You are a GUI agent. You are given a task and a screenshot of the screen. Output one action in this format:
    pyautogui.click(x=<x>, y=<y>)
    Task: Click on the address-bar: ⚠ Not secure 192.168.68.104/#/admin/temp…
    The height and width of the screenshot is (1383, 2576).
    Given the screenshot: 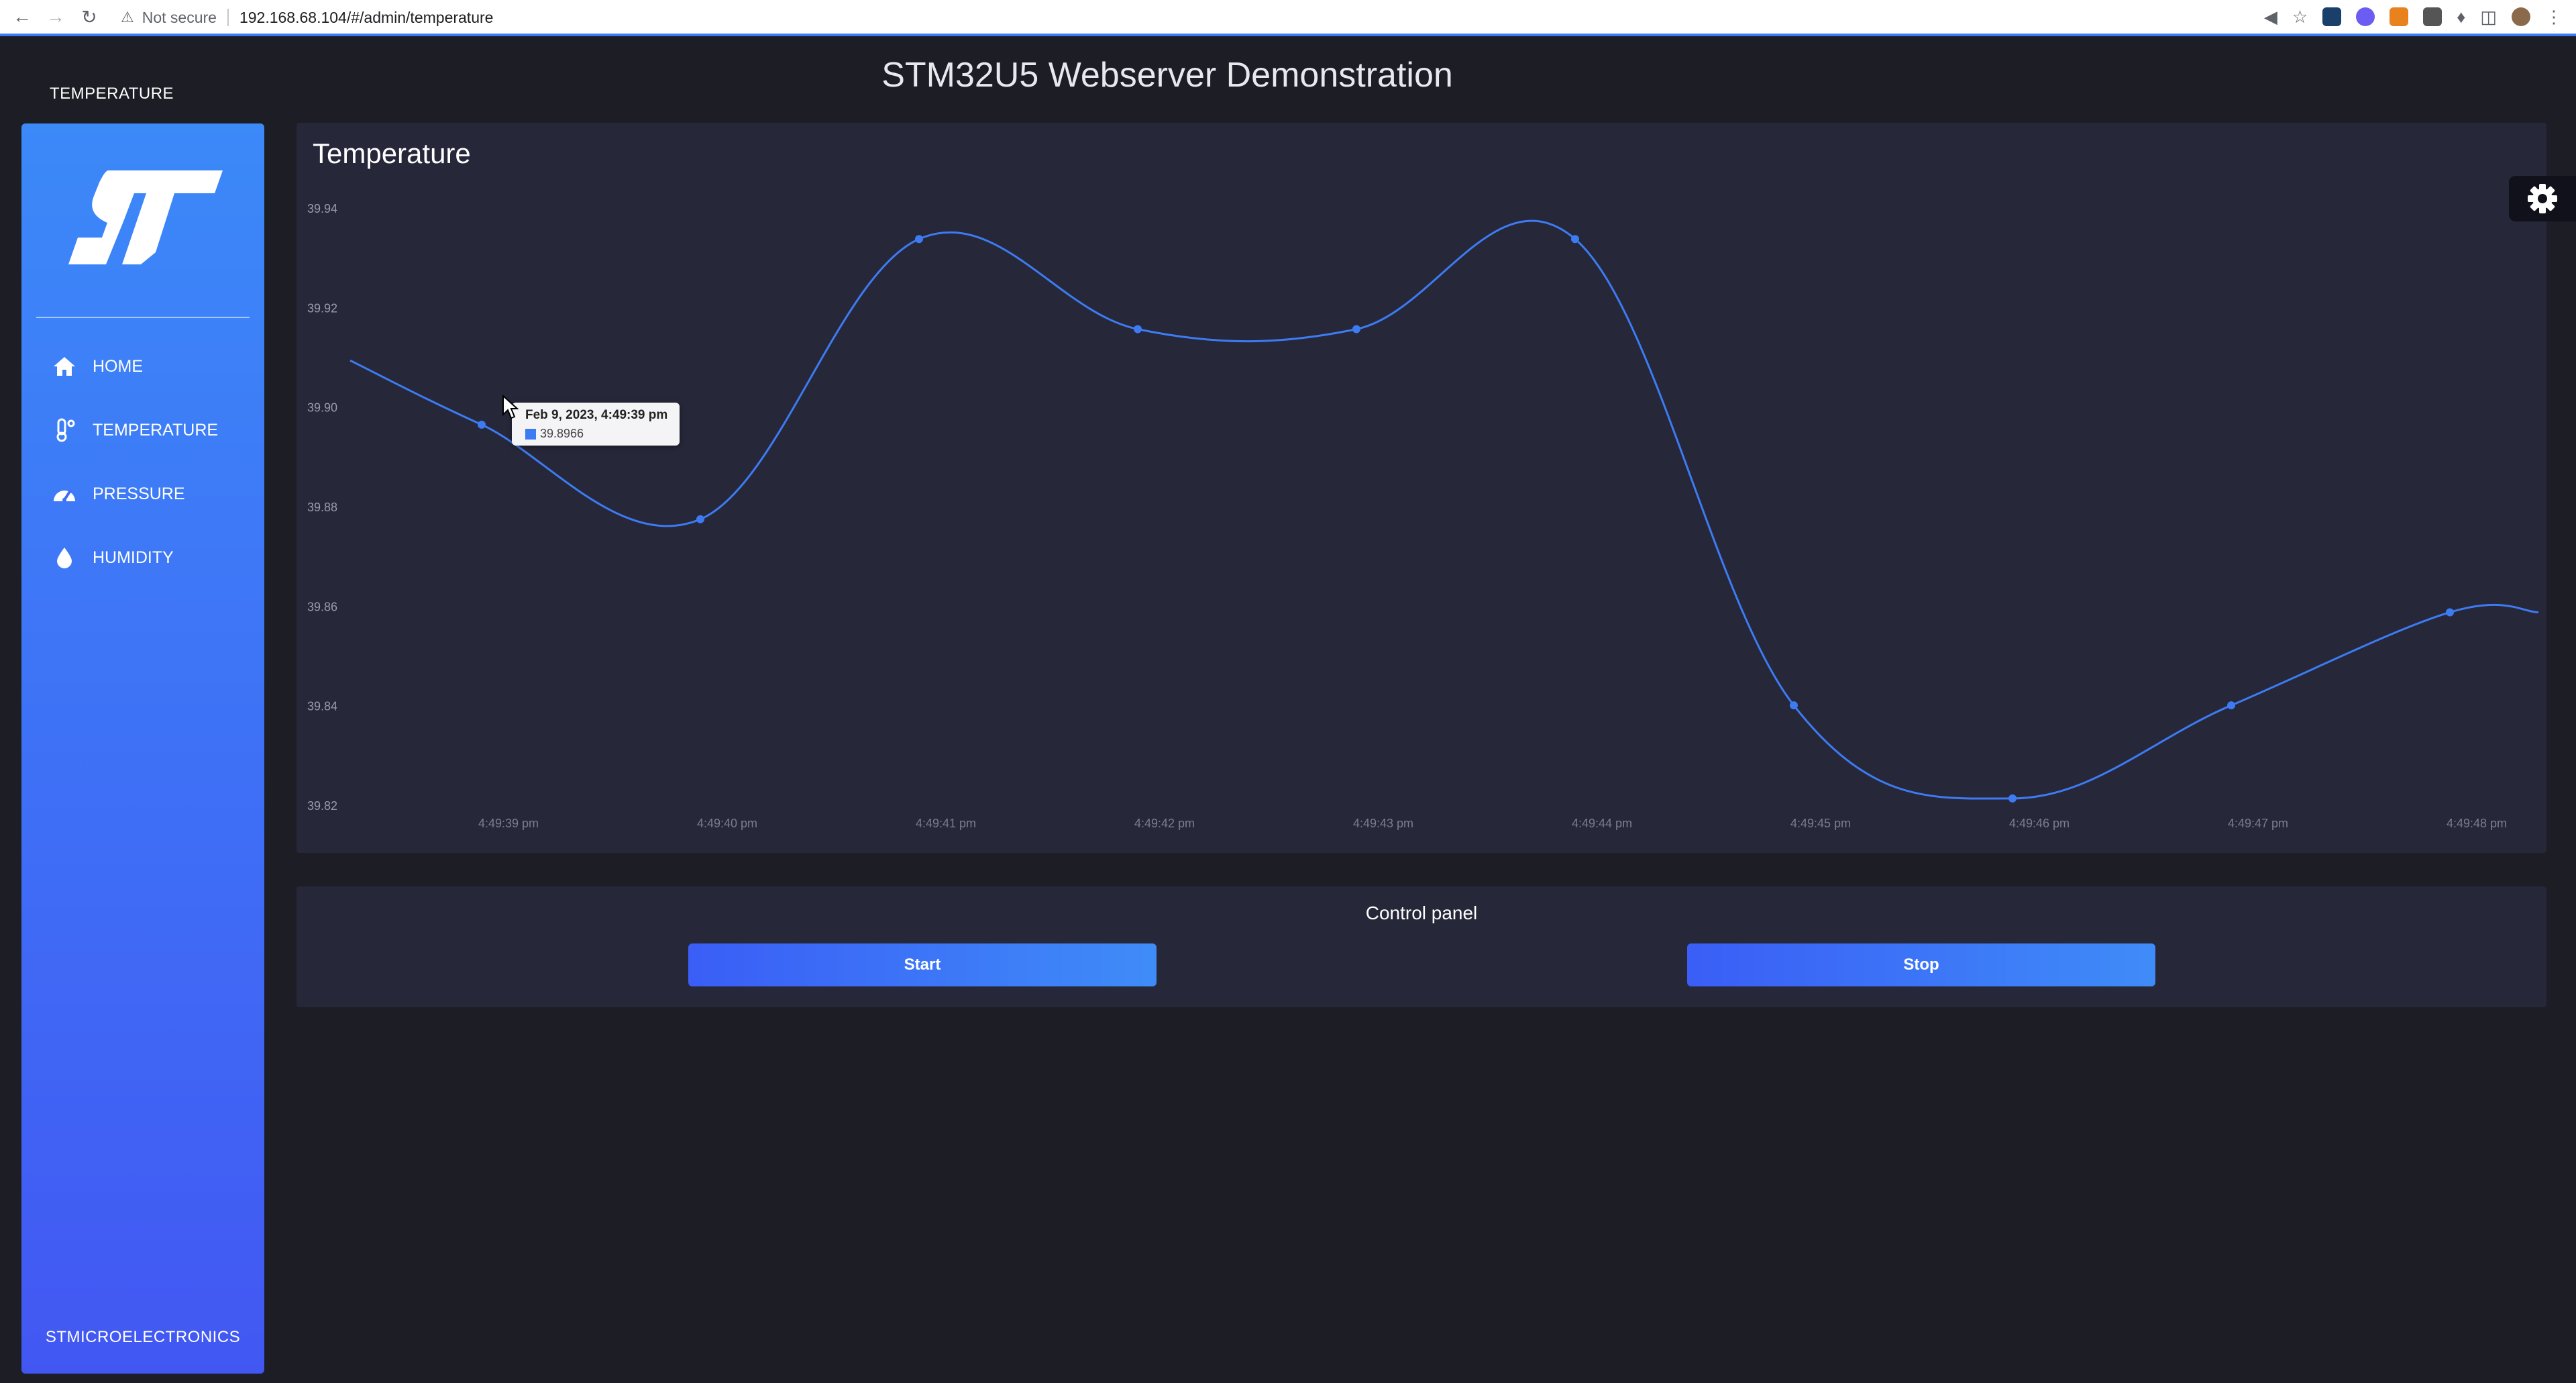 What is the action you would take?
    pyautogui.click(x=307, y=17)
    